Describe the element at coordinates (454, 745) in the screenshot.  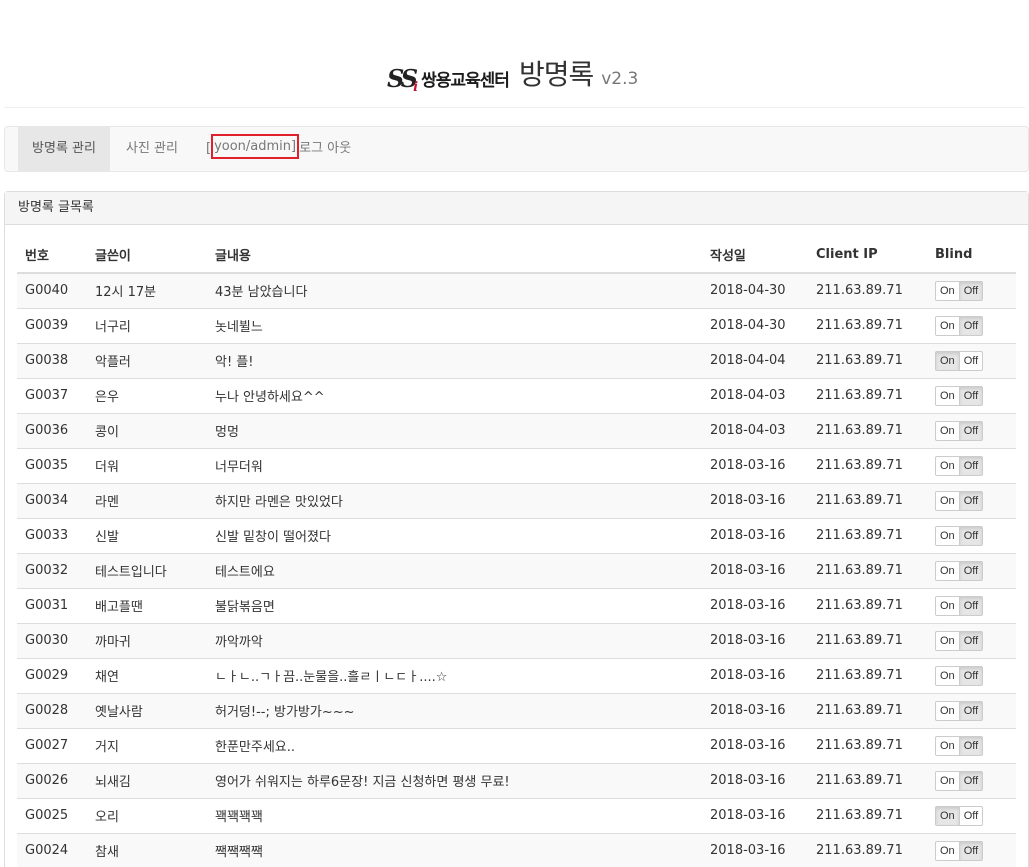
I see `row-content: 한푼만주세요..` at that location.